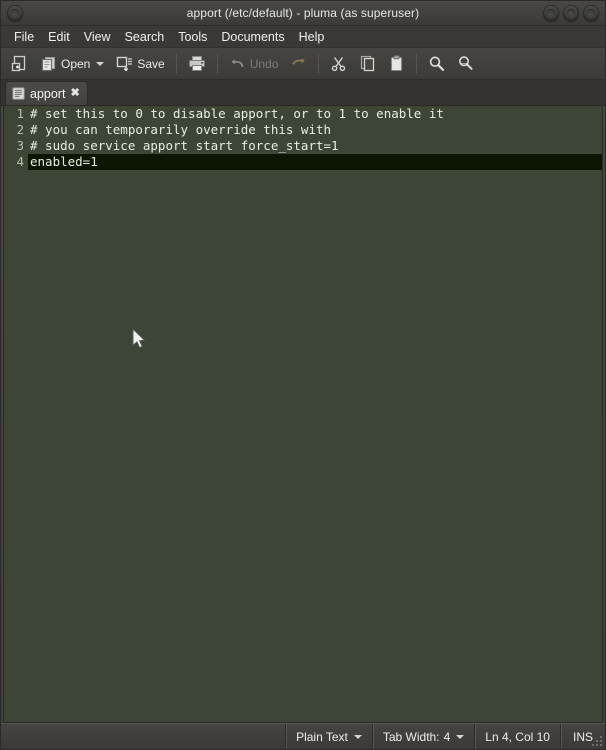  Describe the element at coordinates (97, 37) in the screenshot. I see `menu-item-view: View` at that location.